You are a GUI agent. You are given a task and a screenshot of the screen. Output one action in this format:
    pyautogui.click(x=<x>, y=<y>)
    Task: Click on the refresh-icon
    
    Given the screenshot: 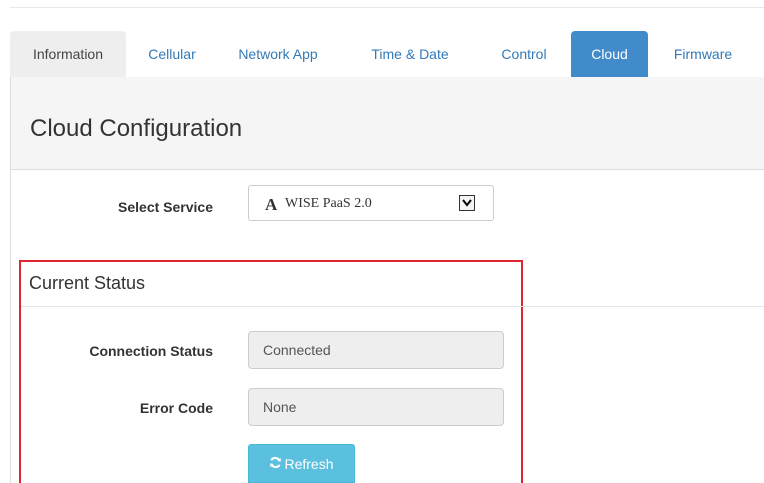 What is the action you would take?
    pyautogui.click(x=275, y=464)
    